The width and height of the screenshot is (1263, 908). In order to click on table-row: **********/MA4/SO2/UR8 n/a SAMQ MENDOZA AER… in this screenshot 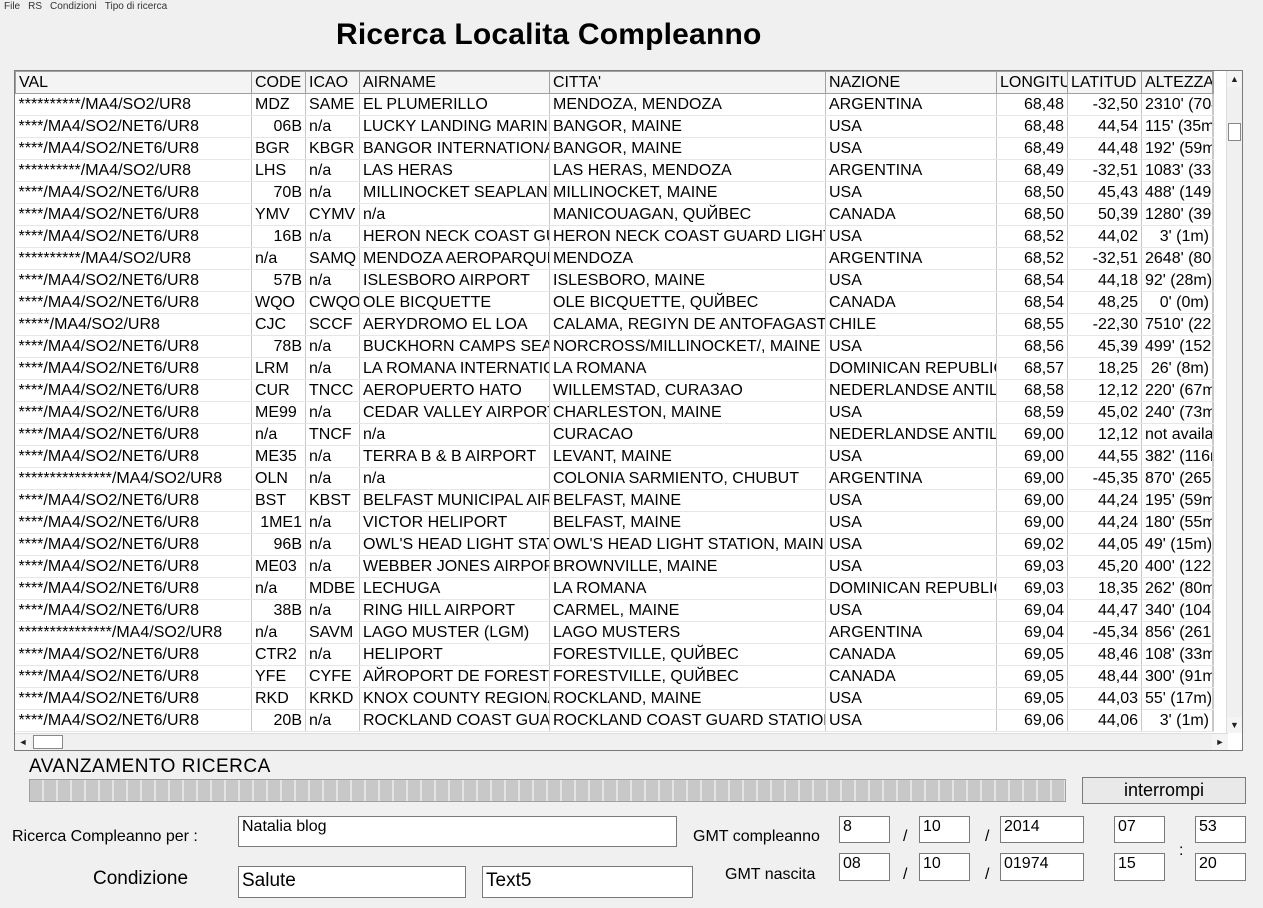, I will do `click(614, 258)`.